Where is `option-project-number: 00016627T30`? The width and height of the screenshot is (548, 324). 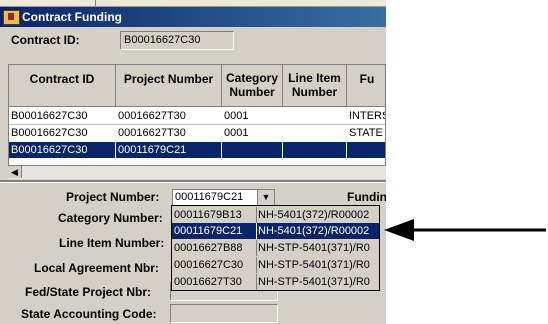 option-project-number: 00016627T30 is located at coordinates (208, 282).